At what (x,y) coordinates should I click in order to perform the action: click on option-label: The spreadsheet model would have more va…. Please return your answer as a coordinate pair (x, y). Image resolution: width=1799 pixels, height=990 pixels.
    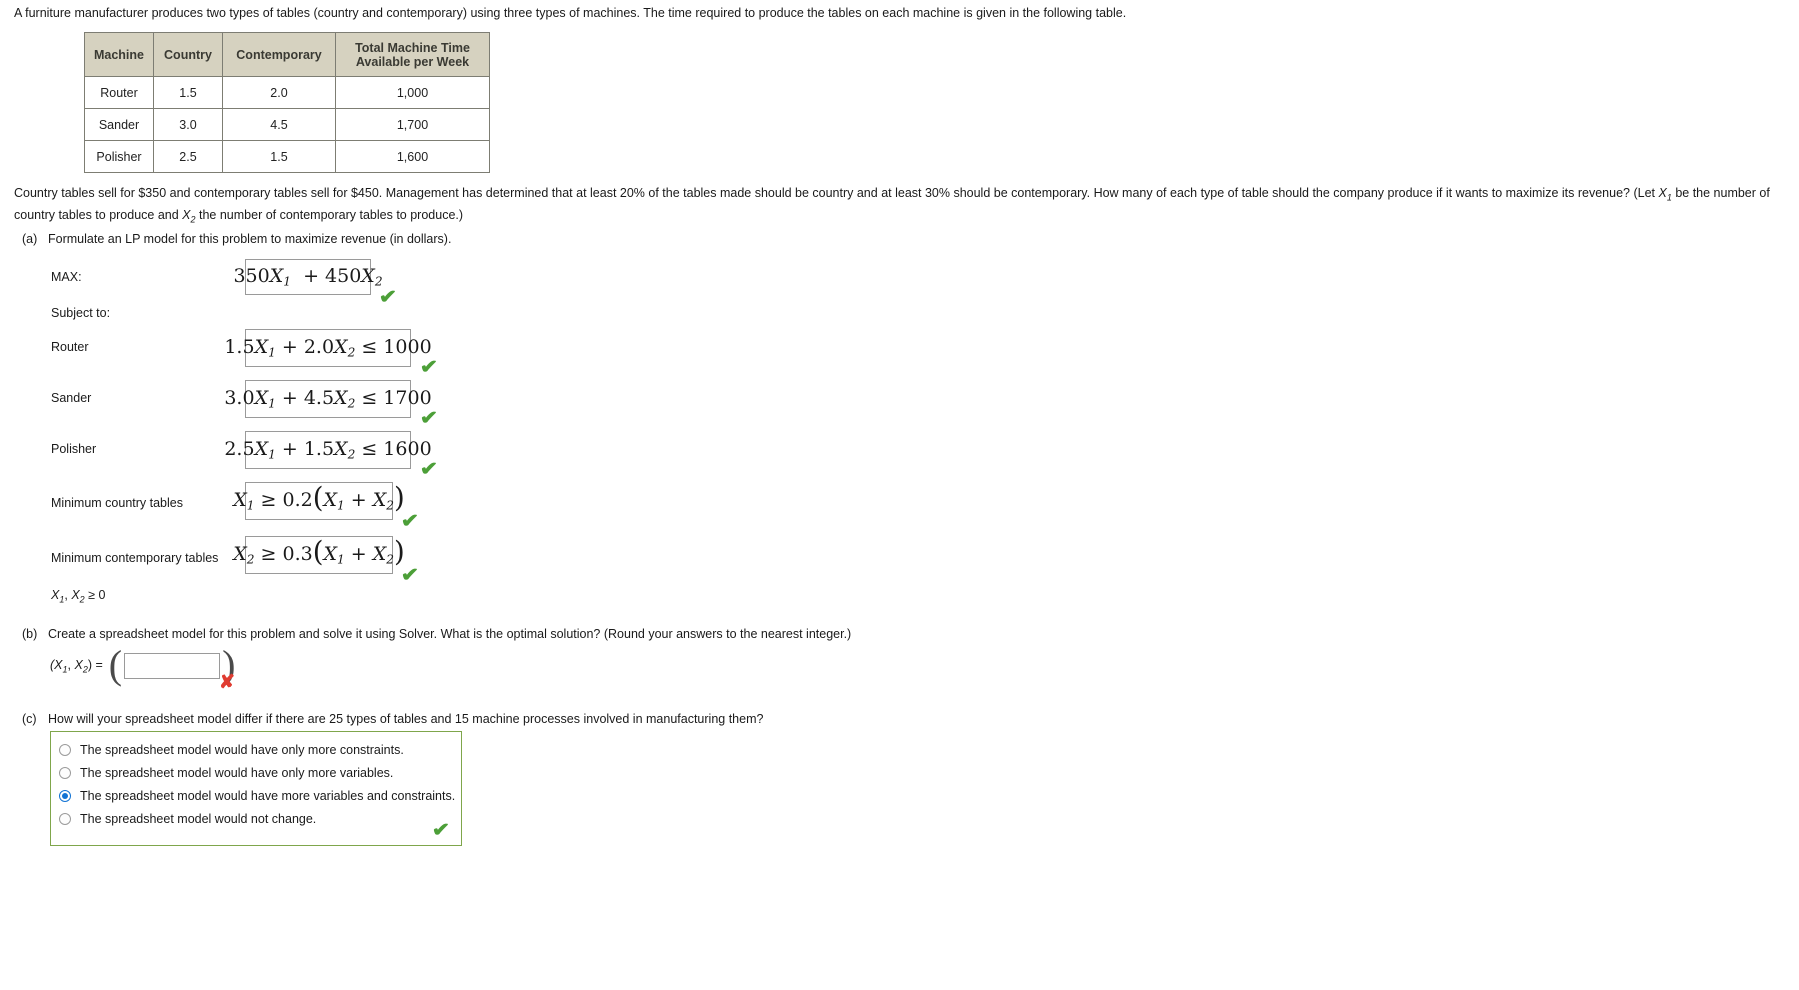
    Looking at the image, I should click on (268, 795).